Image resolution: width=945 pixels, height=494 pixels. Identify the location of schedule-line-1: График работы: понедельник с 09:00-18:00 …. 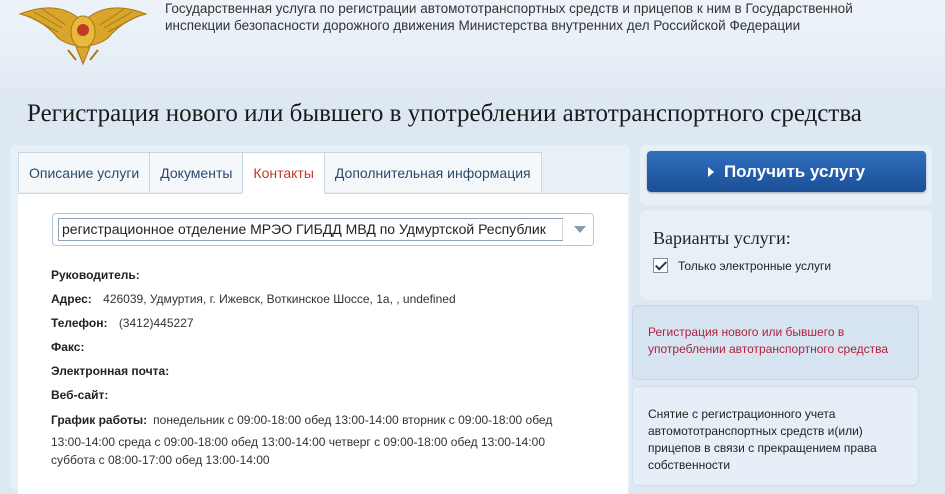
(321, 420).